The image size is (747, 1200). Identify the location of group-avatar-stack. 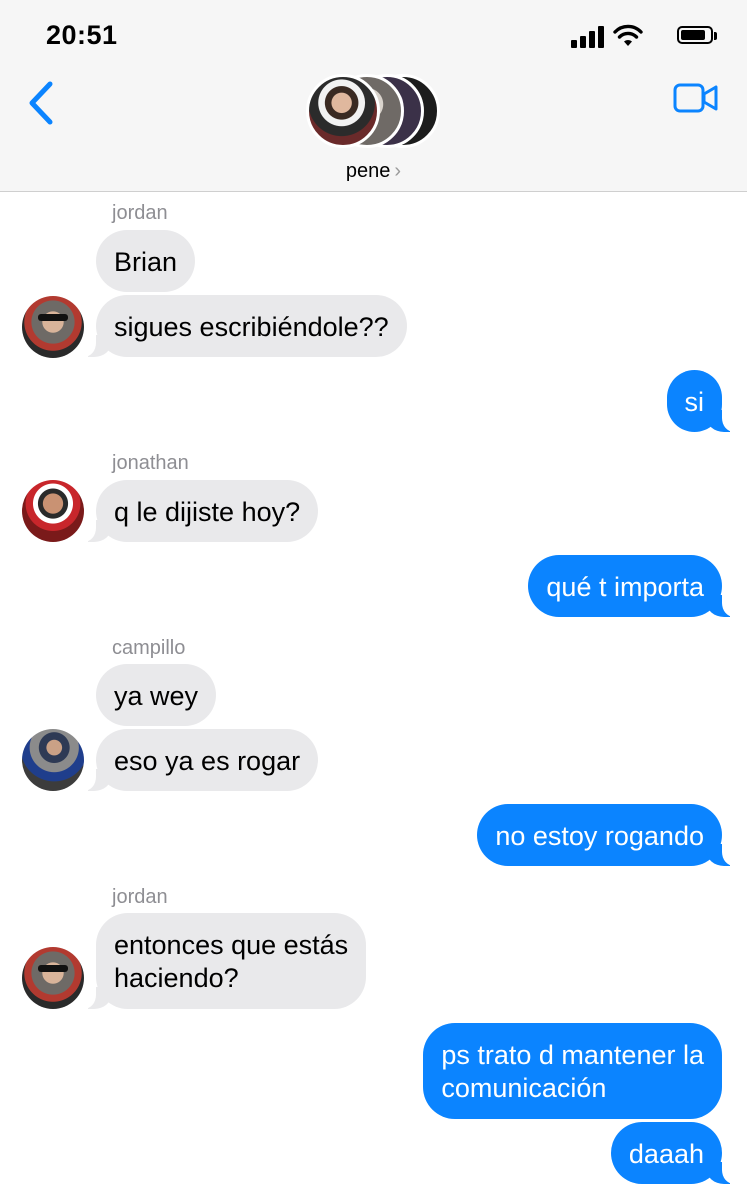
(376, 114).